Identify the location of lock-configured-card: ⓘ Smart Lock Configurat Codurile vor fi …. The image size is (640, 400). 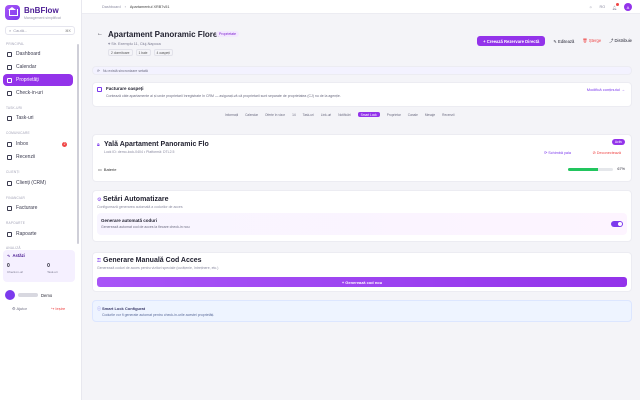
(362, 311).